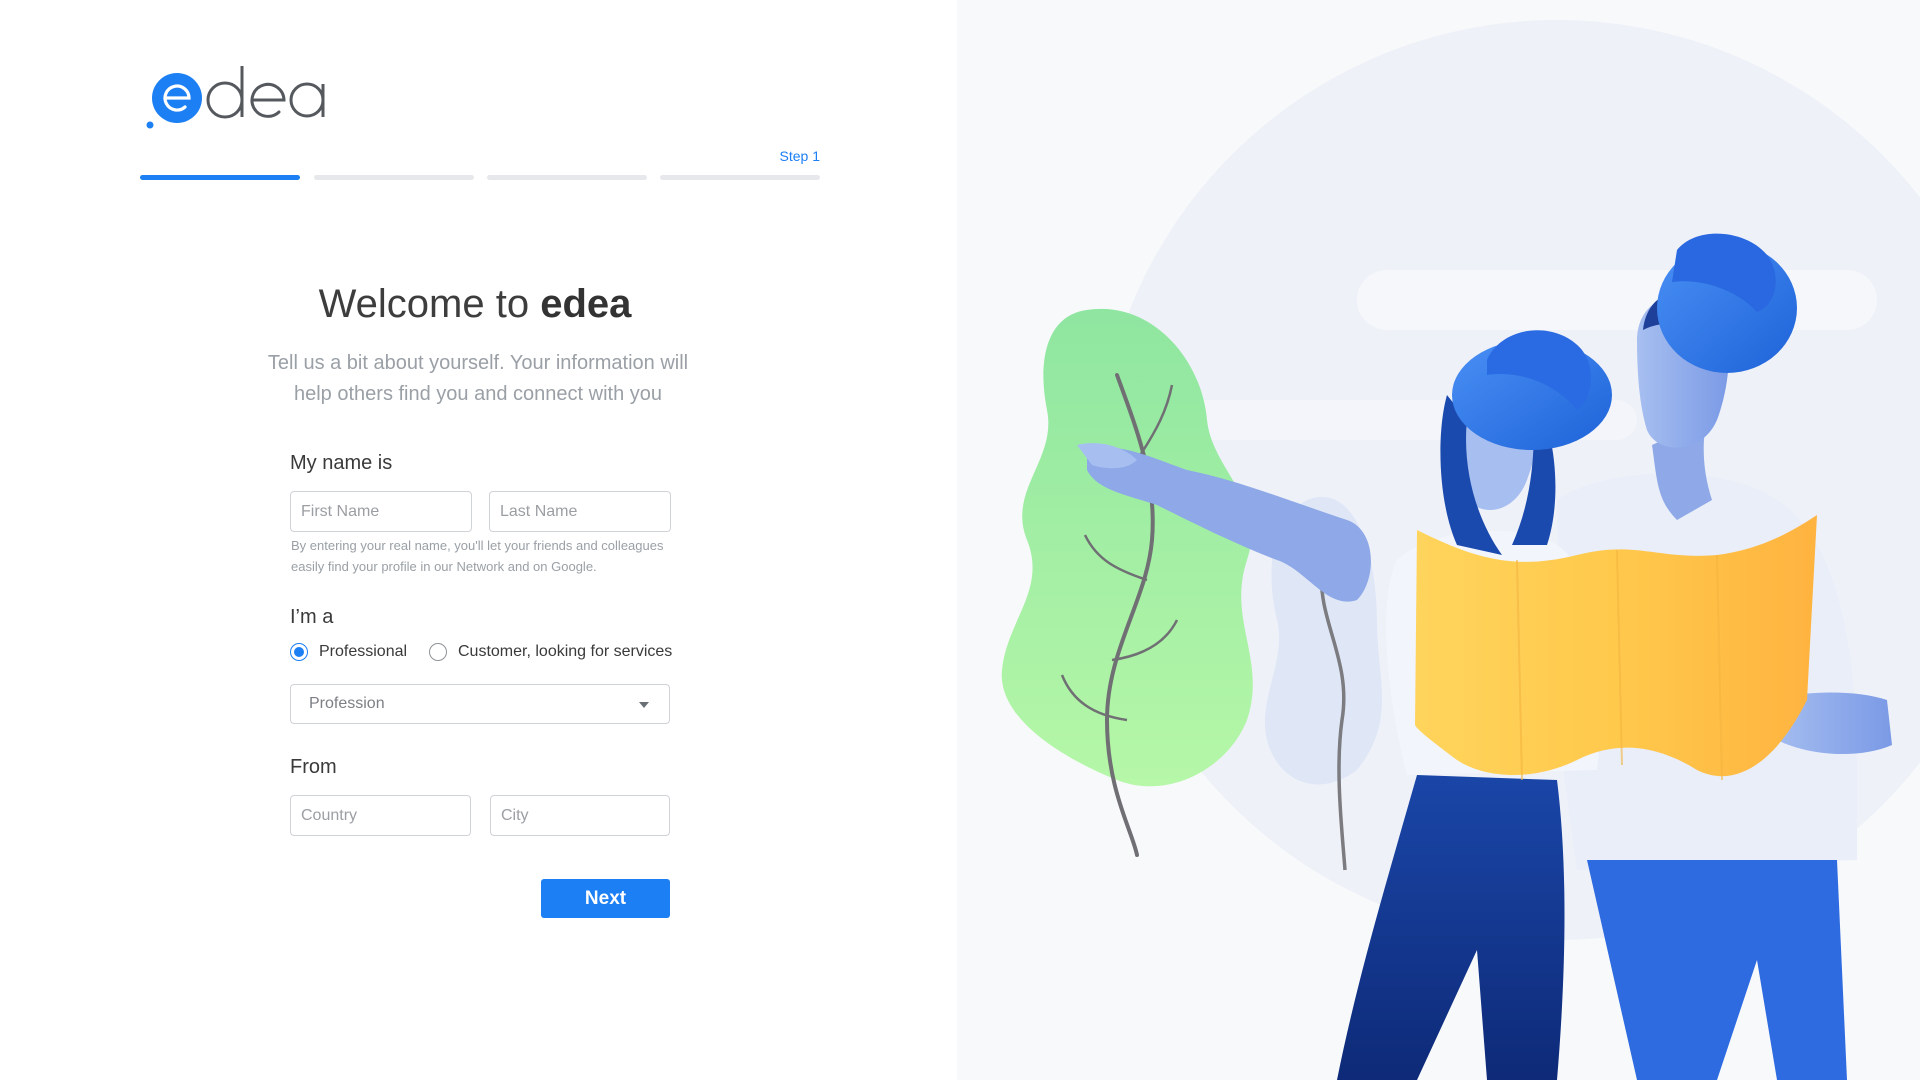 This screenshot has height=1080, width=1920. I want to click on radio-customer-label: Customer, looking for services, so click(565, 651).